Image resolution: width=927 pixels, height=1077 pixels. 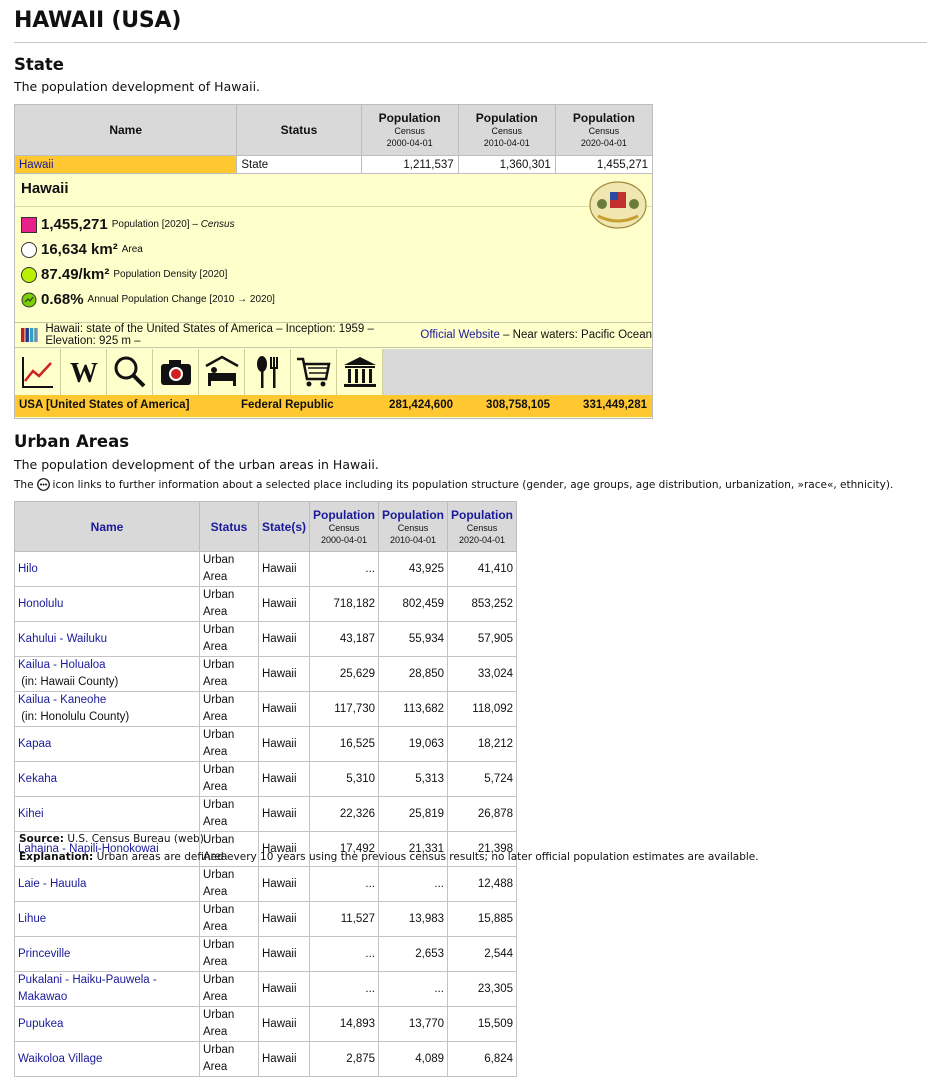 I want to click on urban-pop-2020: 2,544, so click(x=482, y=954).